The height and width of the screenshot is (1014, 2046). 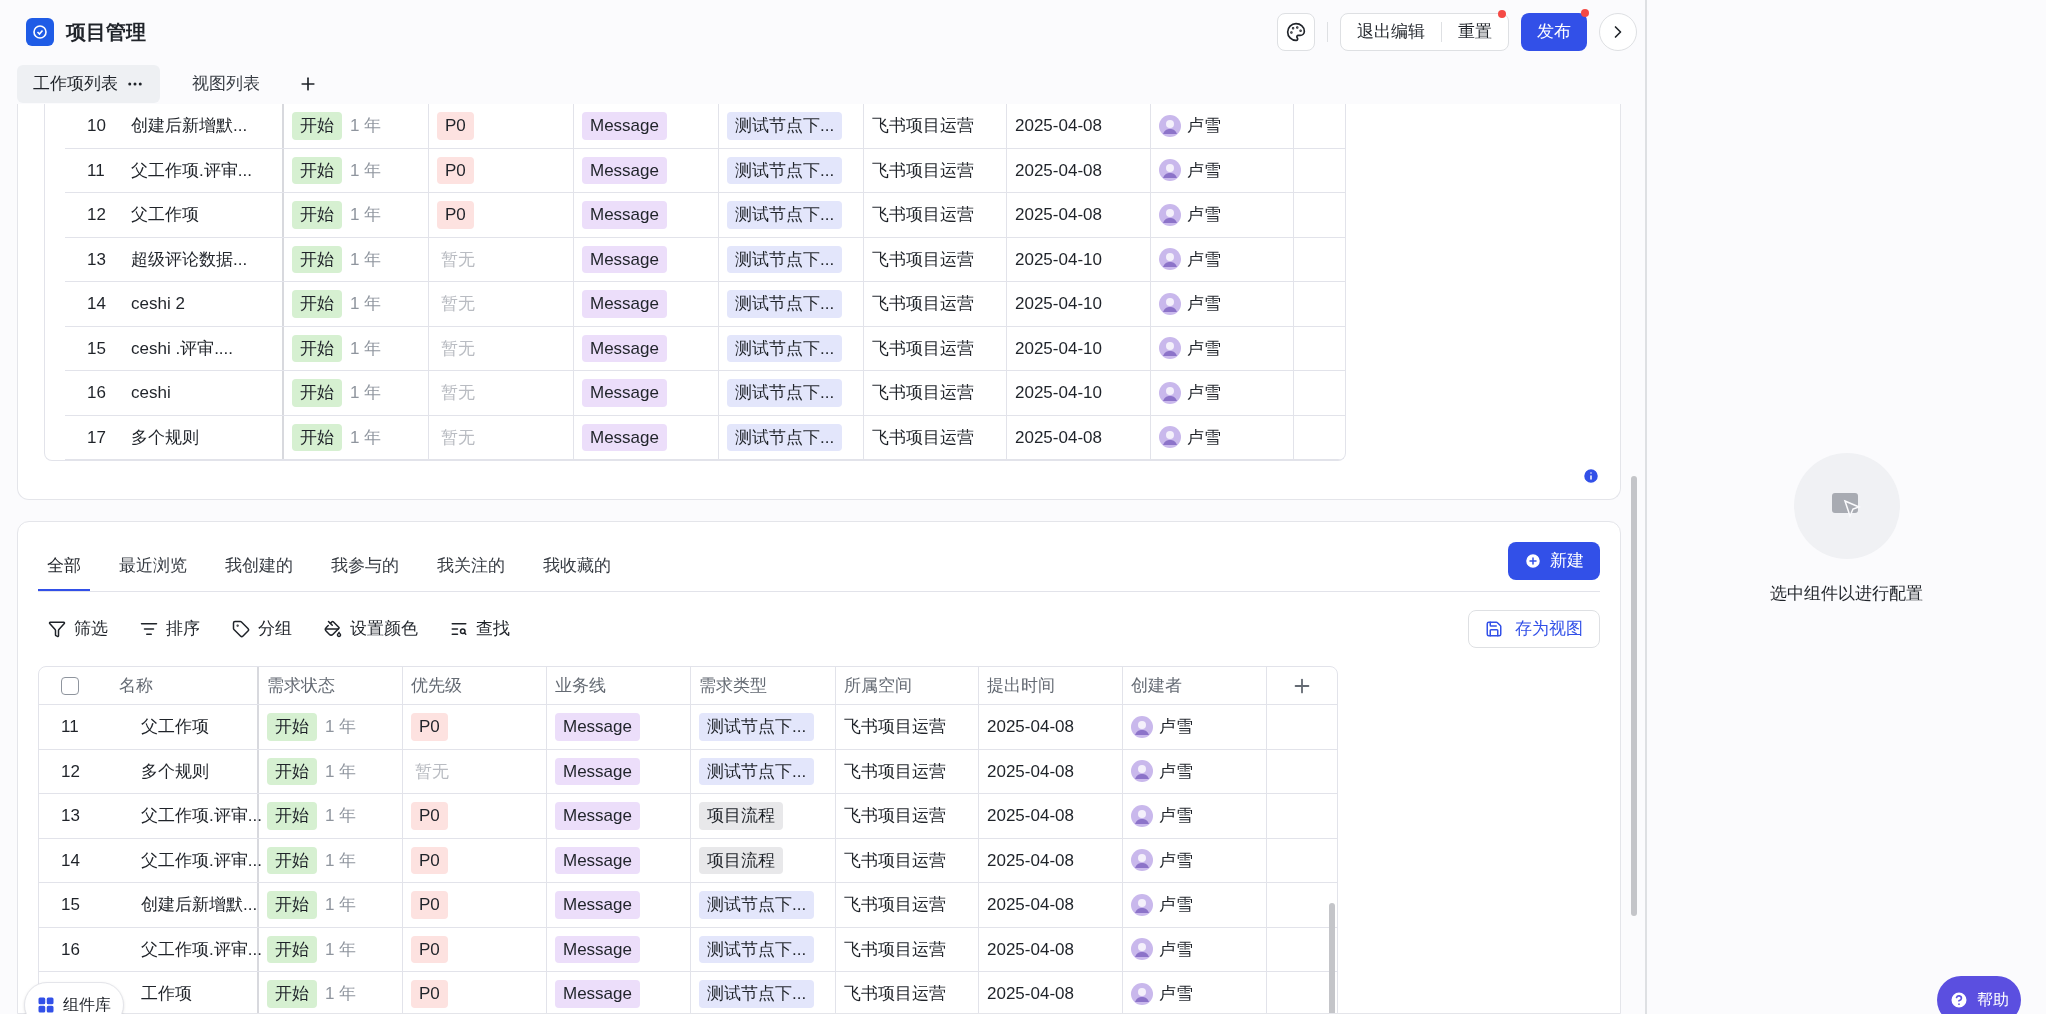 What do you see at coordinates (96, 348) in the screenshot?
I see `row-number: 15` at bounding box center [96, 348].